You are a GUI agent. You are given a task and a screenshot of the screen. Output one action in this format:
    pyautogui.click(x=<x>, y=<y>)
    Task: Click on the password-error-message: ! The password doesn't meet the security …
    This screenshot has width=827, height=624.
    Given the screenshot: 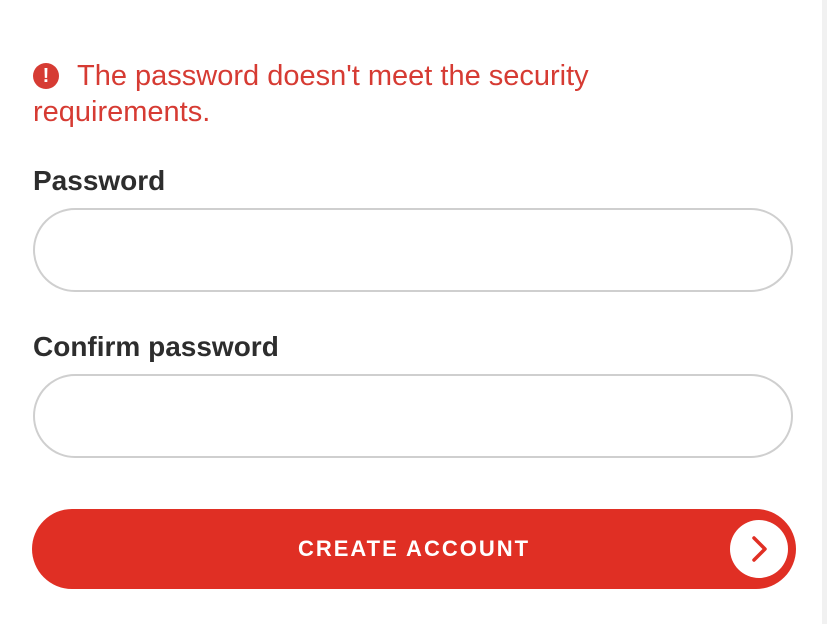 What is the action you would take?
    pyautogui.click(x=383, y=94)
    